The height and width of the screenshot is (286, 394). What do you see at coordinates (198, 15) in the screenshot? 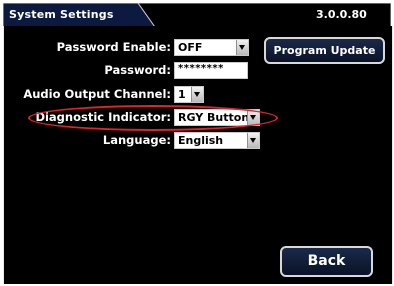
I see `title-bar: System Settings 3.0.0.80` at bounding box center [198, 15].